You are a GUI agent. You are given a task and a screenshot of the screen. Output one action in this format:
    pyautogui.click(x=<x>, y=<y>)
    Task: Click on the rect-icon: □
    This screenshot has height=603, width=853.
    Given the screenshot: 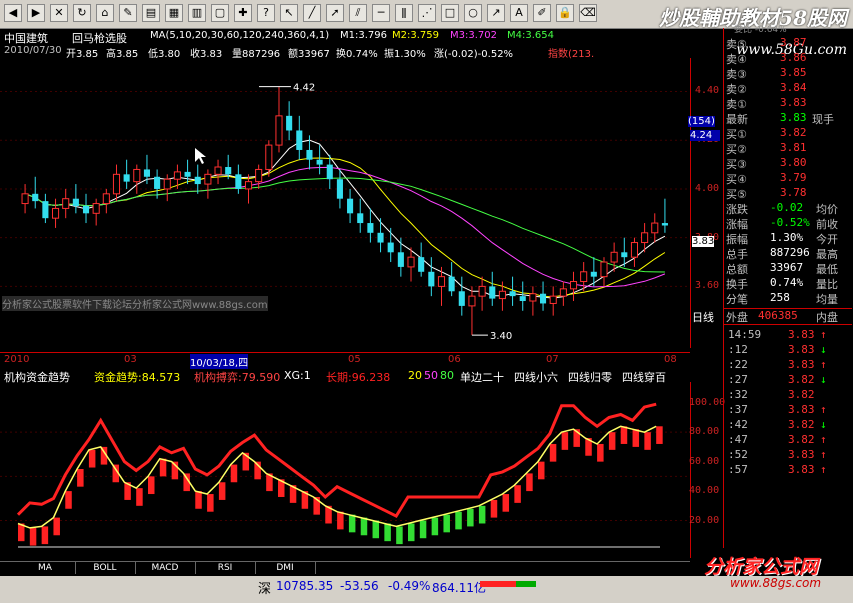 What is the action you would take?
    pyautogui.click(x=450, y=13)
    